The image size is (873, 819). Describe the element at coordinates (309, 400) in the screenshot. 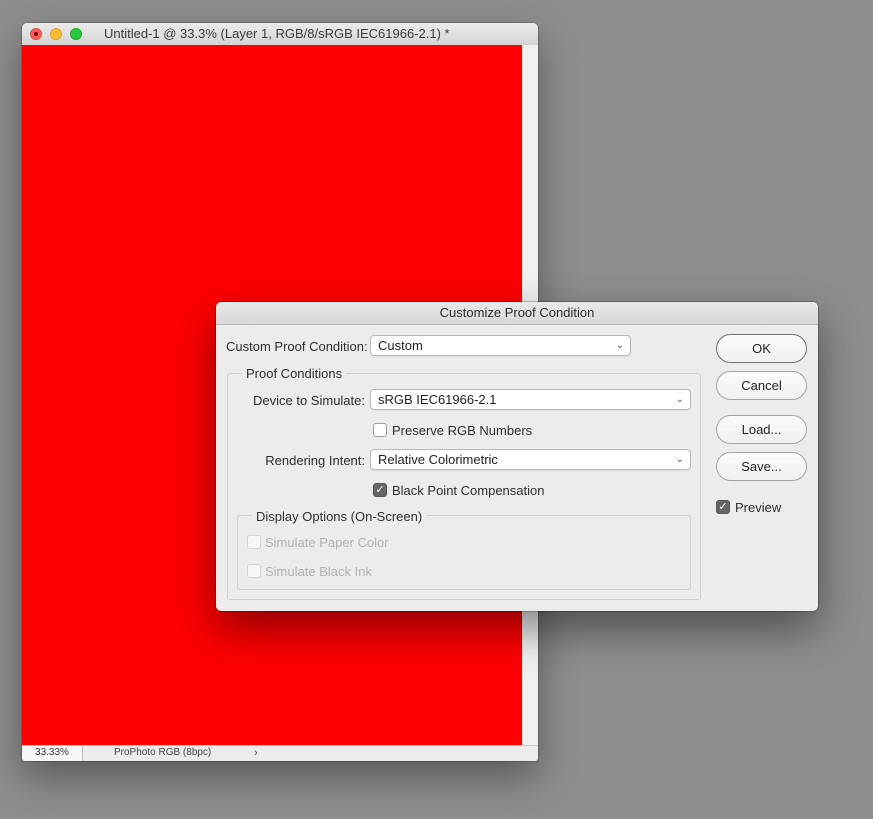

I see `device-to-simulate-label: Device to Simulate:` at that location.